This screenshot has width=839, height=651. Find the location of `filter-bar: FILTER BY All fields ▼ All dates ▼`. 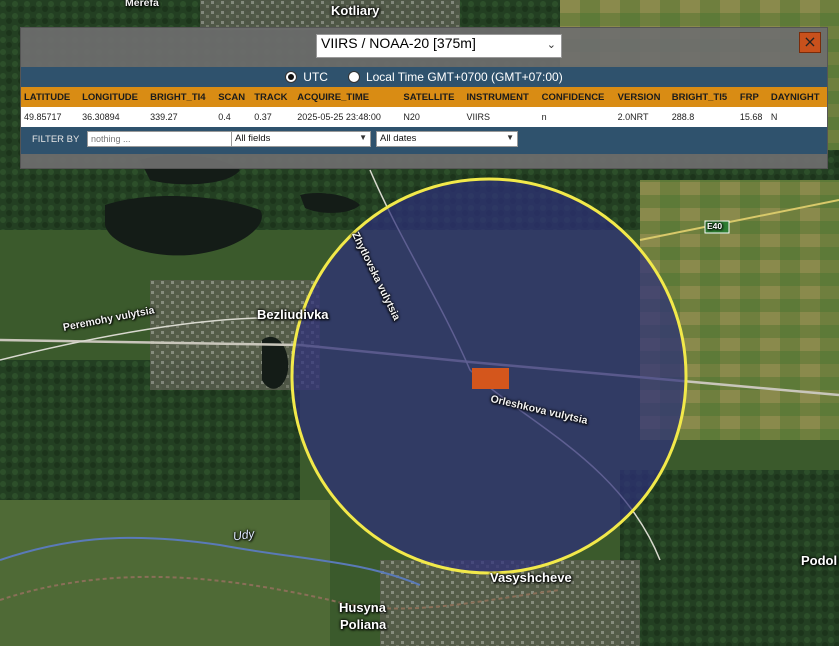

filter-bar: FILTER BY All fields ▼ All dates ▼ is located at coordinates (424, 140).